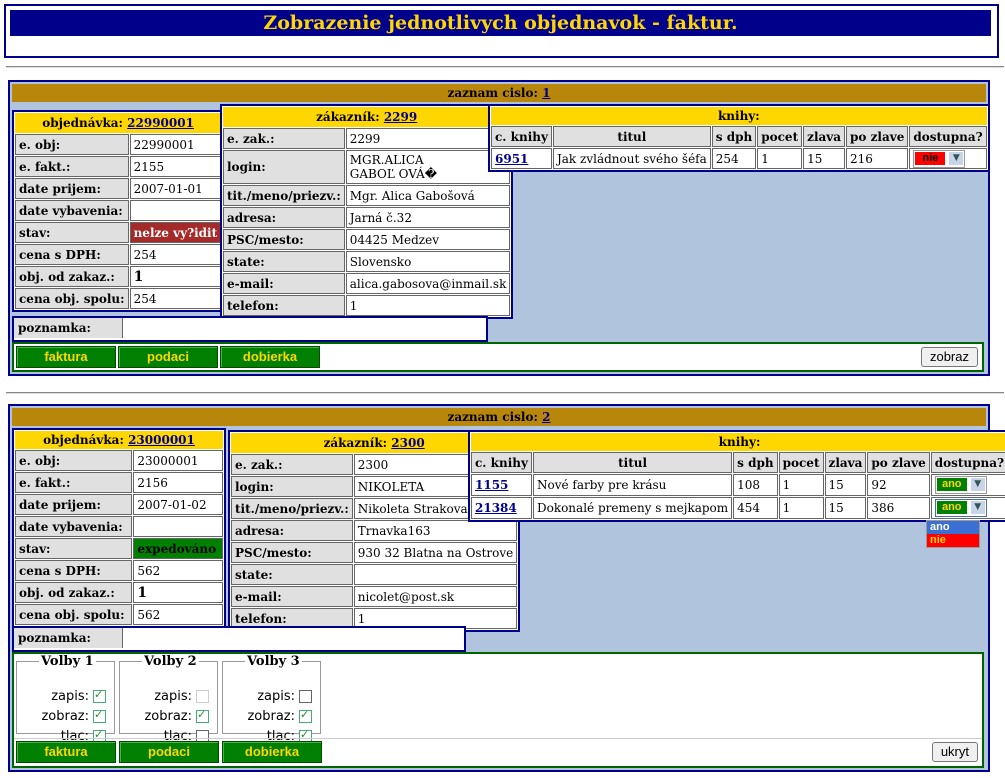 This screenshot has height=778, width=1005. I want to click on chevron-down-icon: ▼, so click(977, 507).